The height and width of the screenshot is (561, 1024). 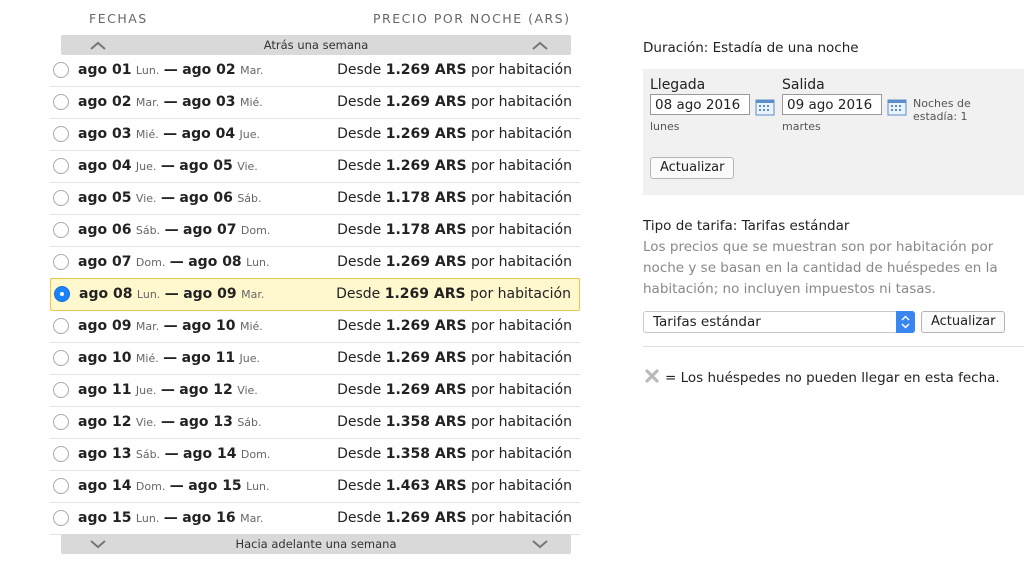 I want to click on date-range: ago 09 Mar. — ago 10 Mié., so click(x=170, y=326).